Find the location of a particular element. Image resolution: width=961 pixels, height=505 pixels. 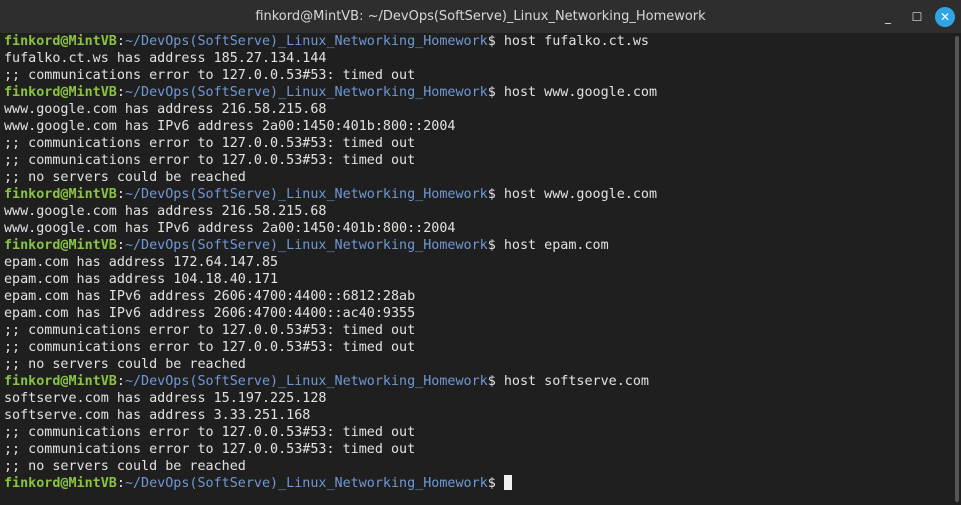

scrollbar is located at coordinates (957, 269).